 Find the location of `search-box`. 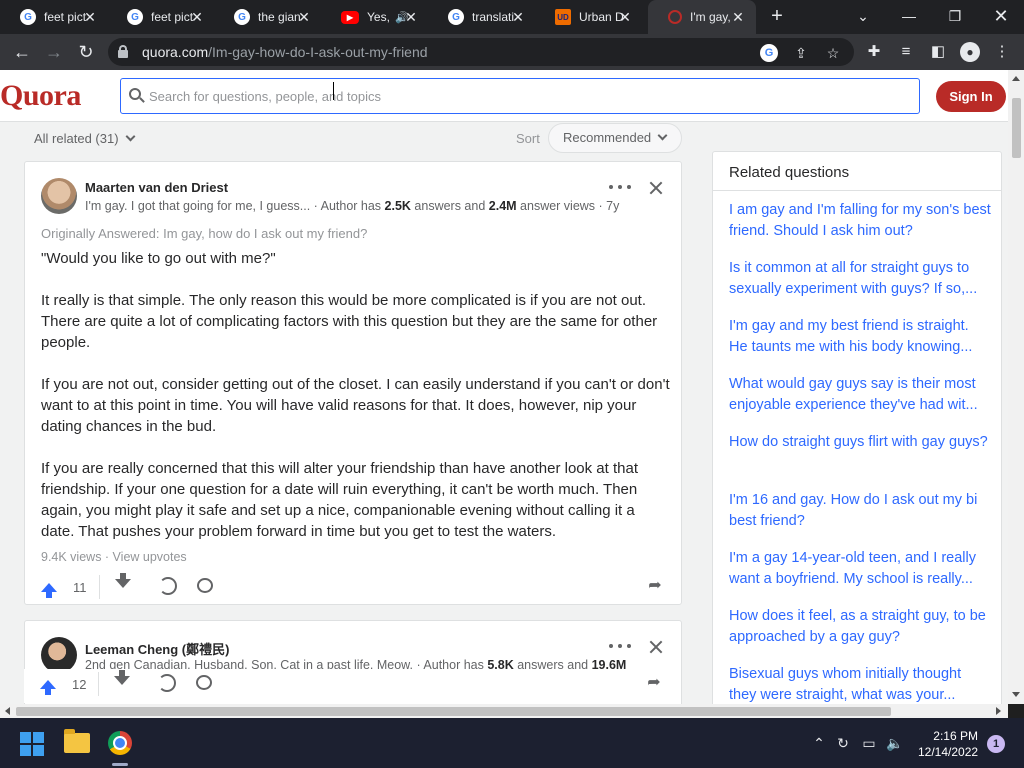

search-box is located at coordinates (520, 96).